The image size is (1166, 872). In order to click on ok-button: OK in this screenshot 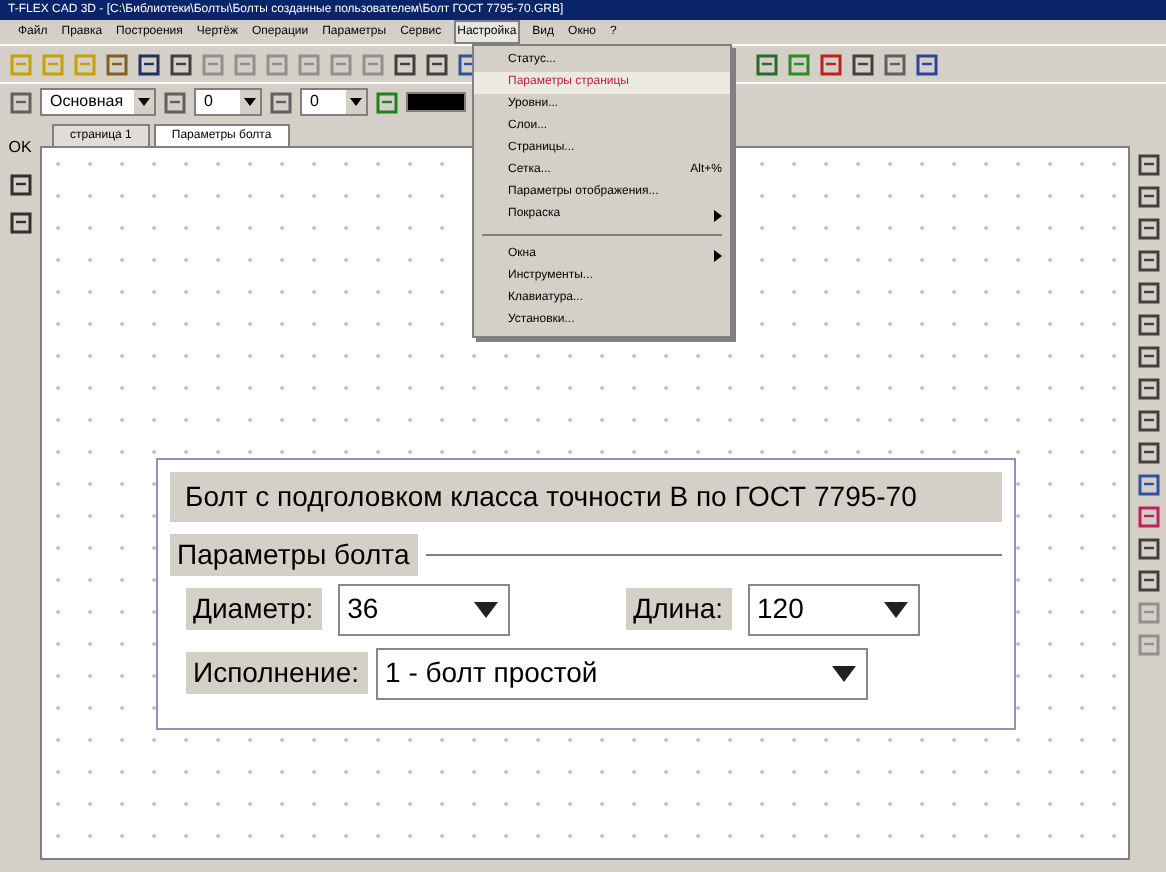, I will do `click(20, 148)`.